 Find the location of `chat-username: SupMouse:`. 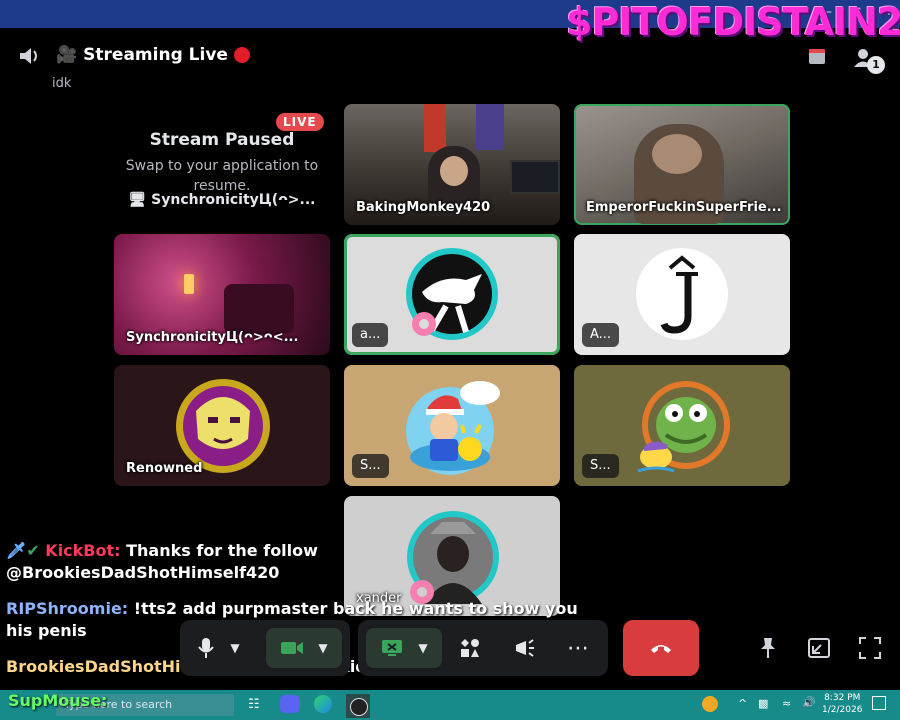

chat-username: SupMouse: is located at coordinates (58, 700).